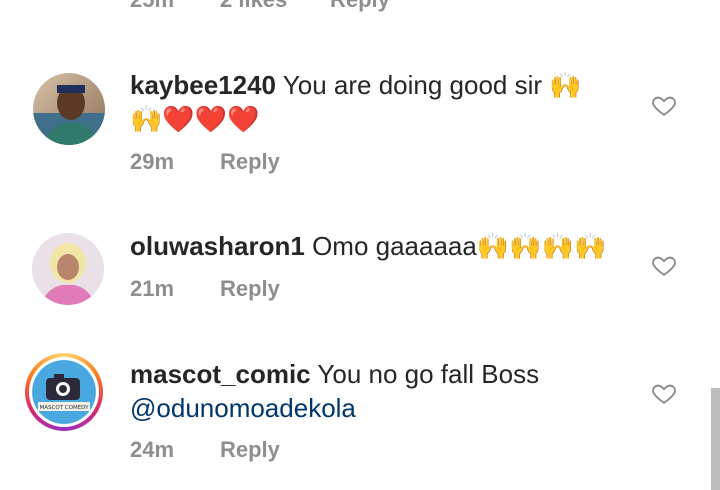  I want to click on mascot-comedy-logo: MASCOT COMEDY, so click(64, 392).